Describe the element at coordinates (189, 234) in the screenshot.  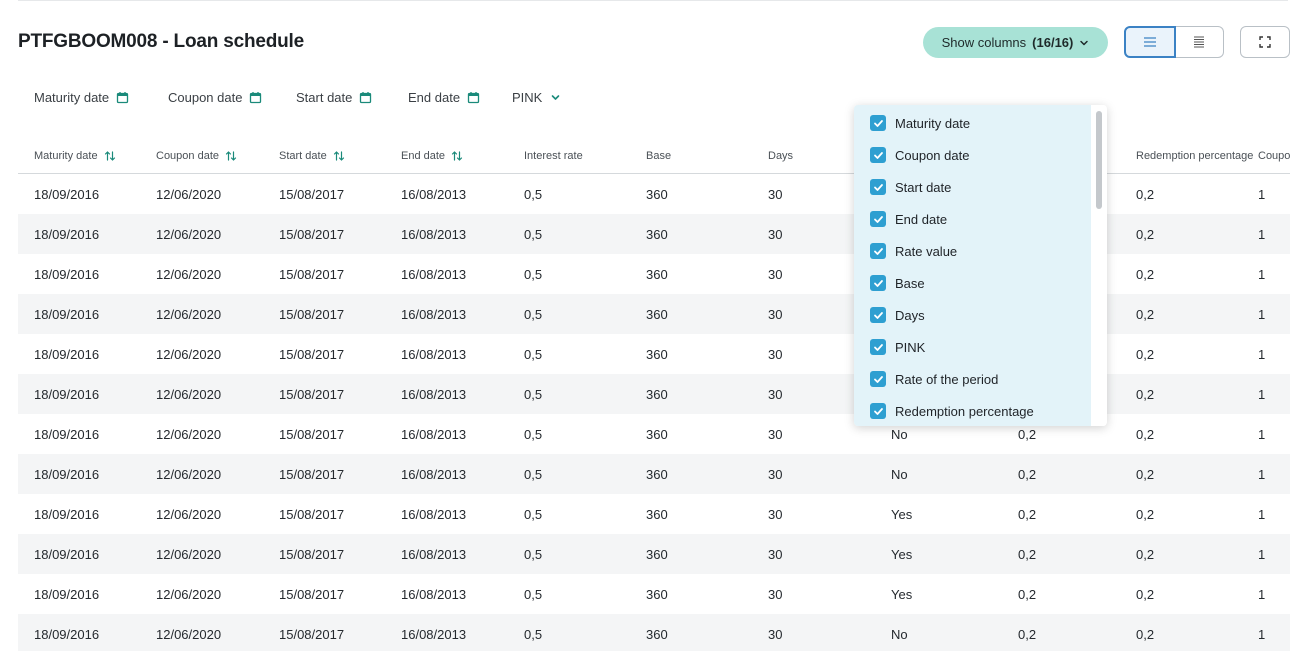
I see `table-cell: 12/06/2020` at that location.